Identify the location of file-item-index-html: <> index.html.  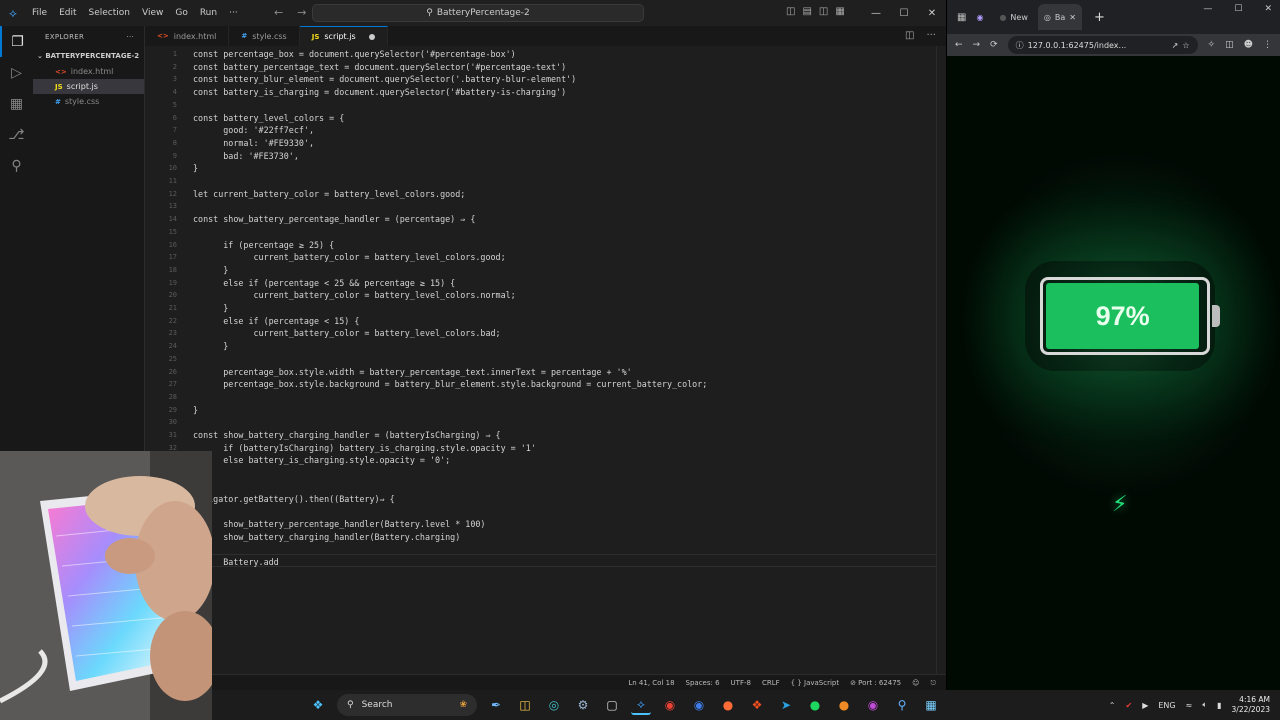
(88, 71).